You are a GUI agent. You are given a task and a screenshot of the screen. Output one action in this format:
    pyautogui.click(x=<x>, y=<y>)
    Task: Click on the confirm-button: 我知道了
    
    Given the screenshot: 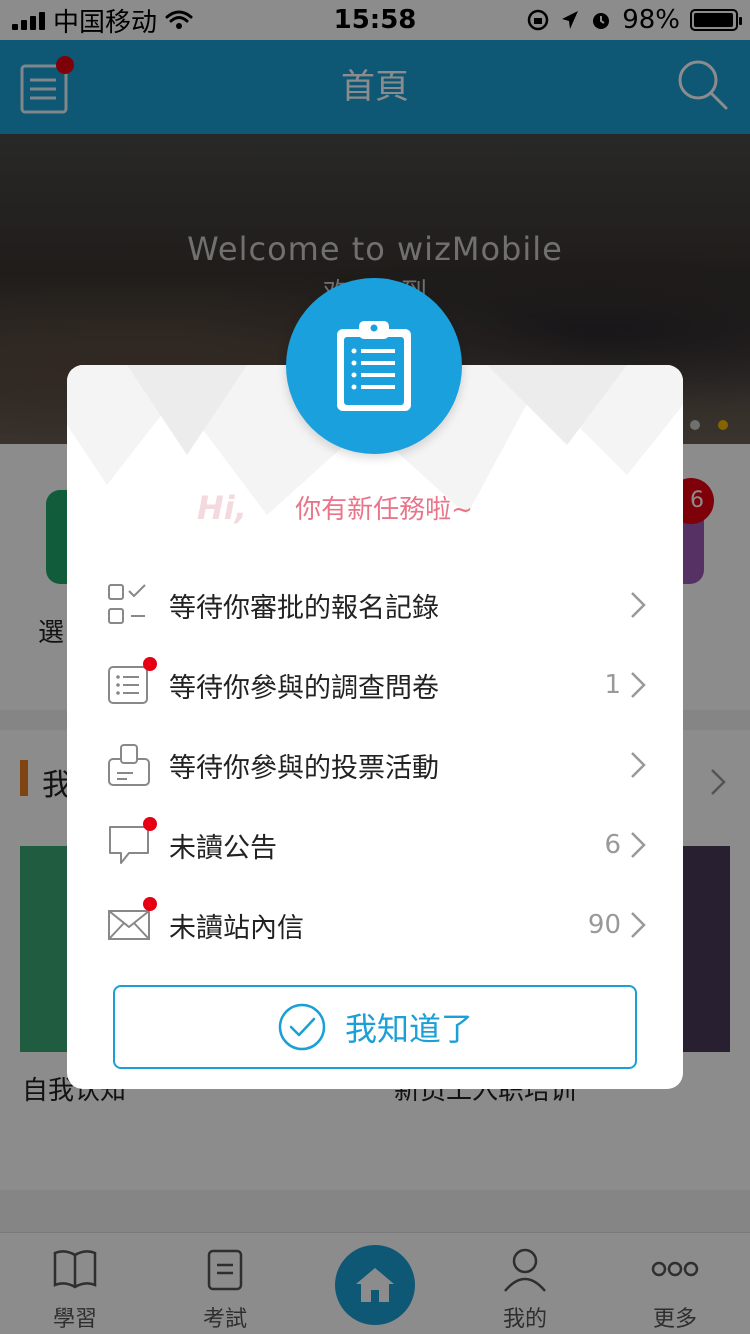 What is the action you would take?
    pyautogui.click(x=375, y=1027)
    